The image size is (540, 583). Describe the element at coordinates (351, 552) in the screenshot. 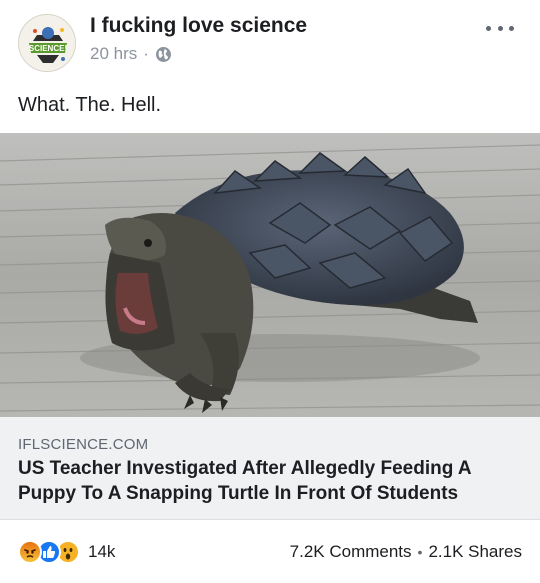

I see `comments-count: 7.2K Comments` at that location.